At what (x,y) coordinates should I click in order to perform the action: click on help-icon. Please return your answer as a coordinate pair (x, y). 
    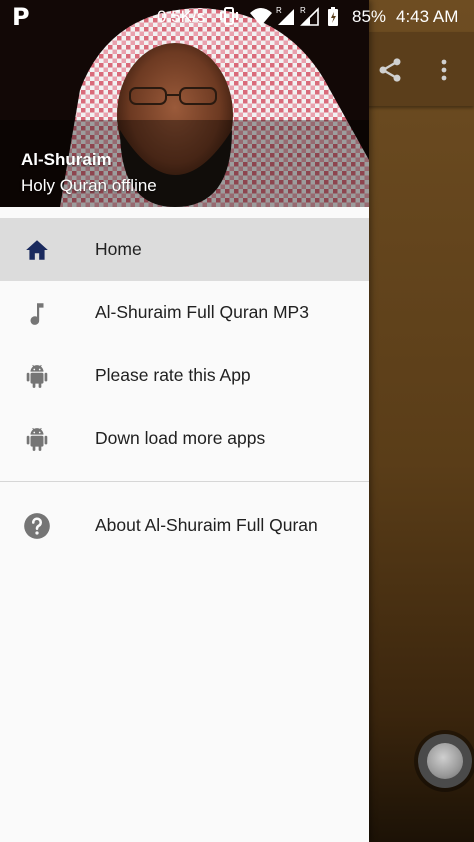
    Looking at the image, I should click on (37, 526).